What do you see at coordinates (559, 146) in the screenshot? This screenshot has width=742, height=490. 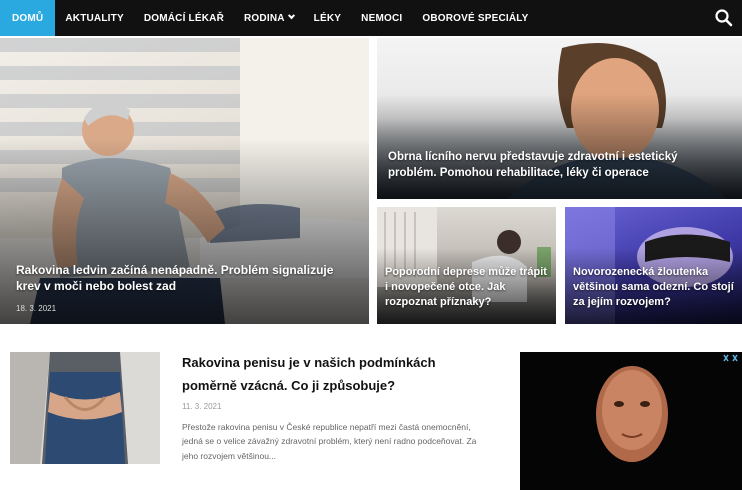 I see `image-shade` at bounding box center [559, 146].